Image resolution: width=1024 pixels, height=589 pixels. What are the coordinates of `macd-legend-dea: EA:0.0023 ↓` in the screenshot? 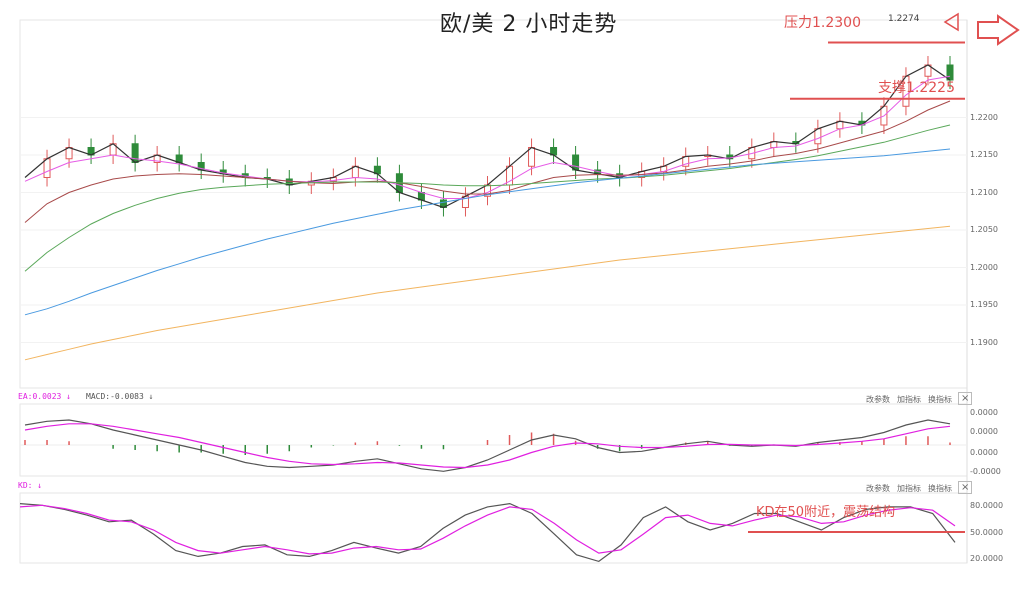 It's located at (44, 396).